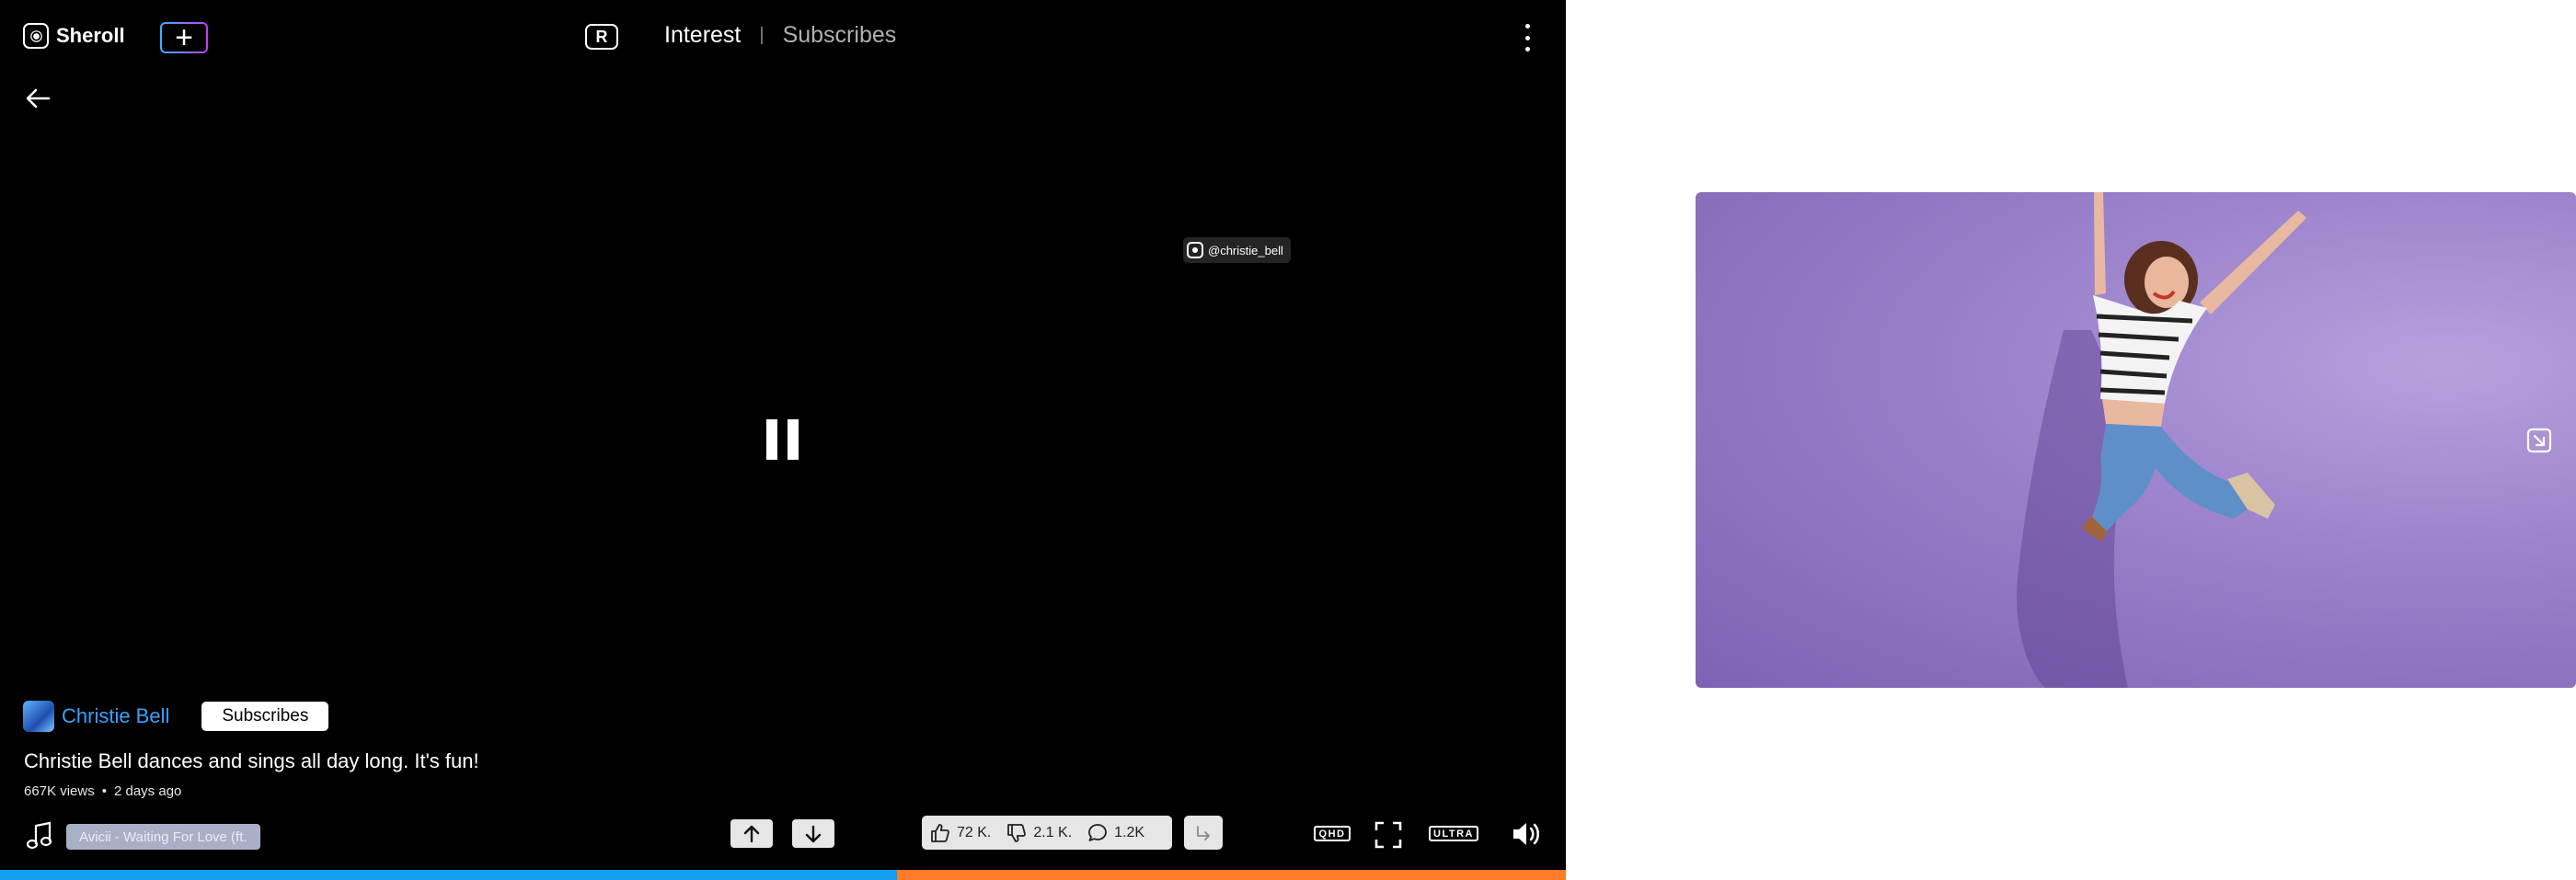 The height and width of the screenshot is (880, 2576). I want to click on engagement-bar: 72 K. 2.1 K. 1.2K, so click(1047, 833).